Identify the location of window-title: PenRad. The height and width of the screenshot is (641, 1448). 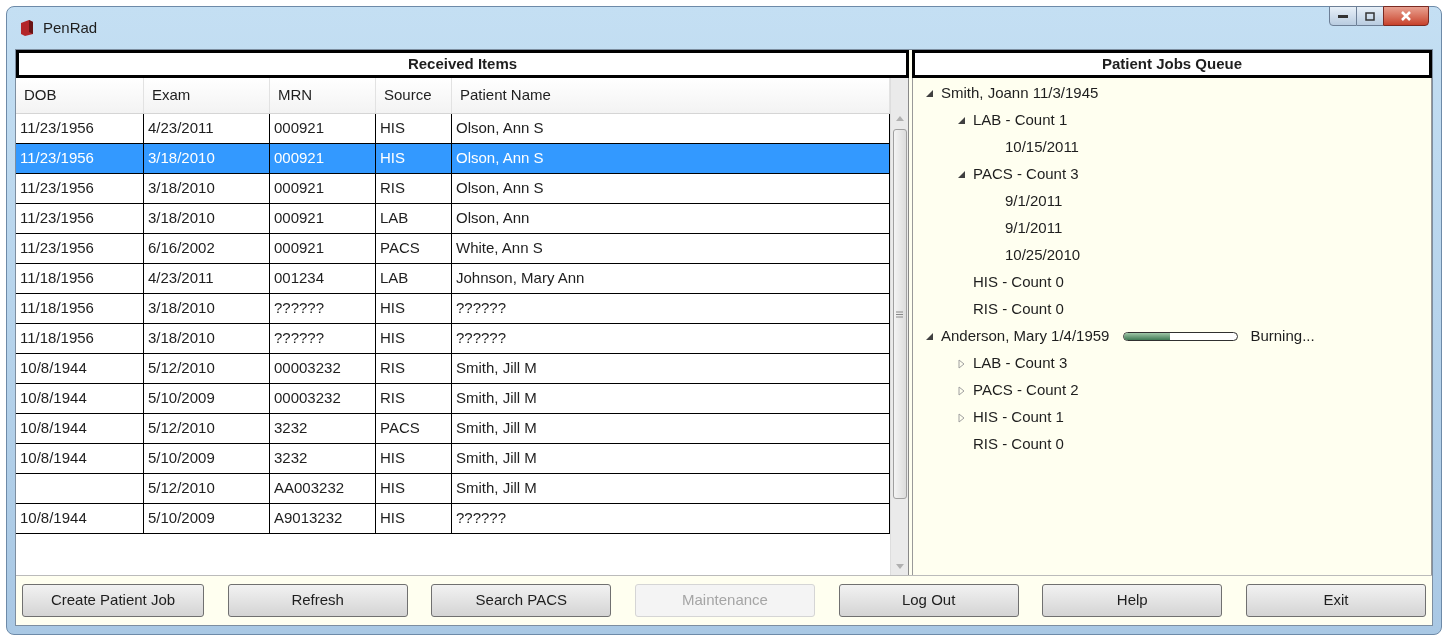
(70, 27).